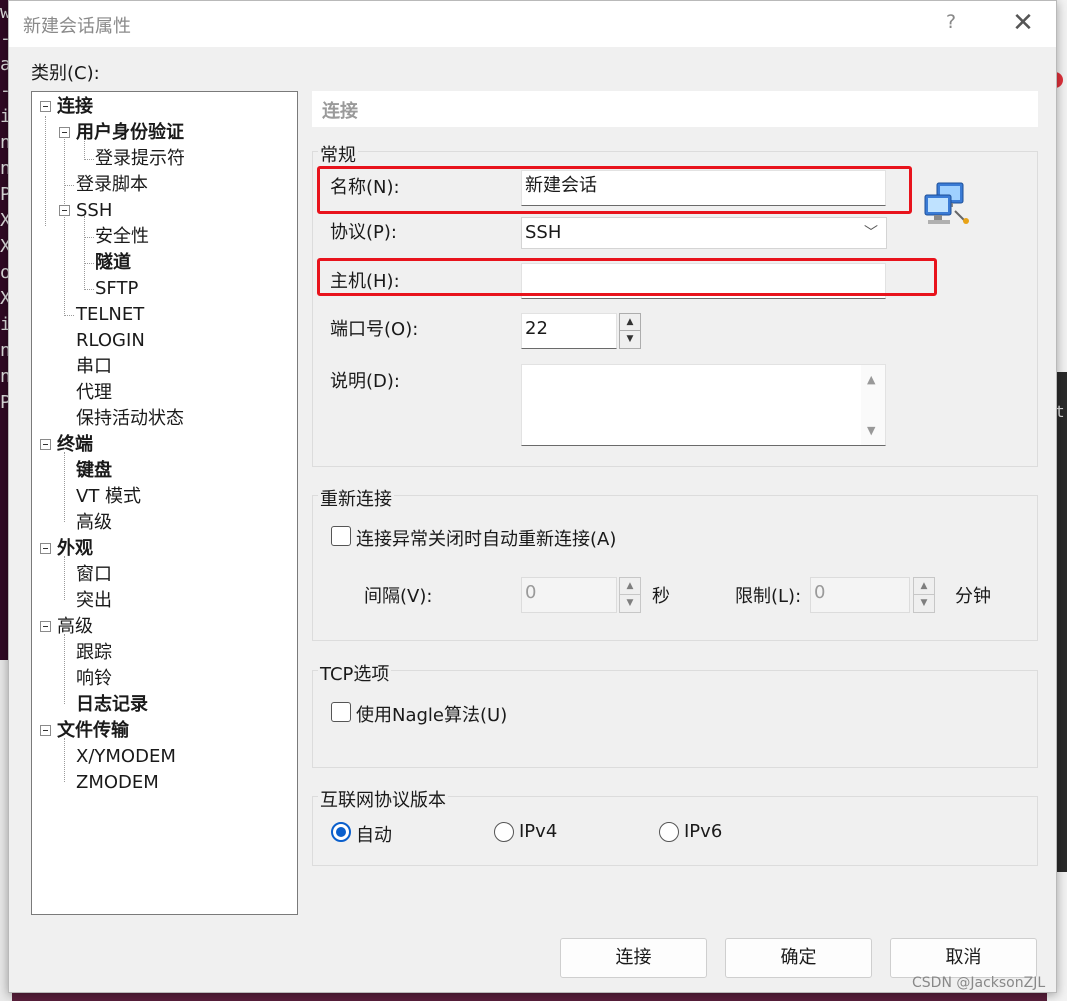 Image resolution: width=1067 pixels, height=1001 pixels. I want to click on tree-item-serial: 串口, so click(94, 367).